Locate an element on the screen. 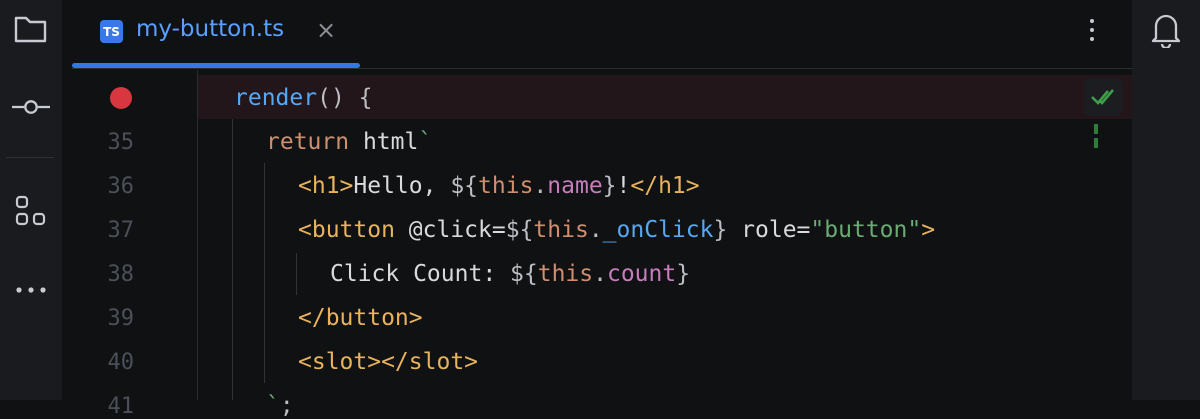  code-token: render is located at coordinates (276, 98).